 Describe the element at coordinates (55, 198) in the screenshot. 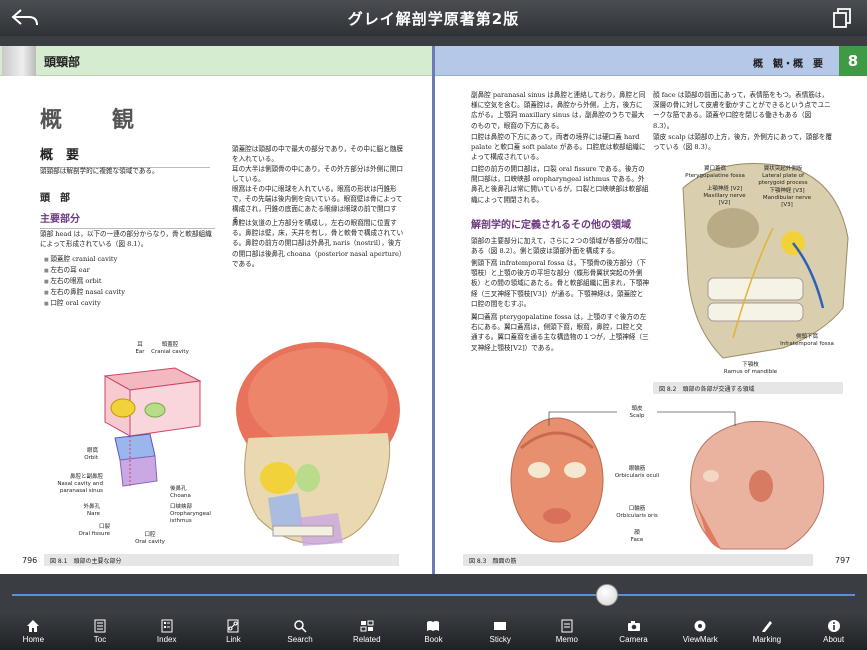

I see `heading-head: 頭 部` at that location.